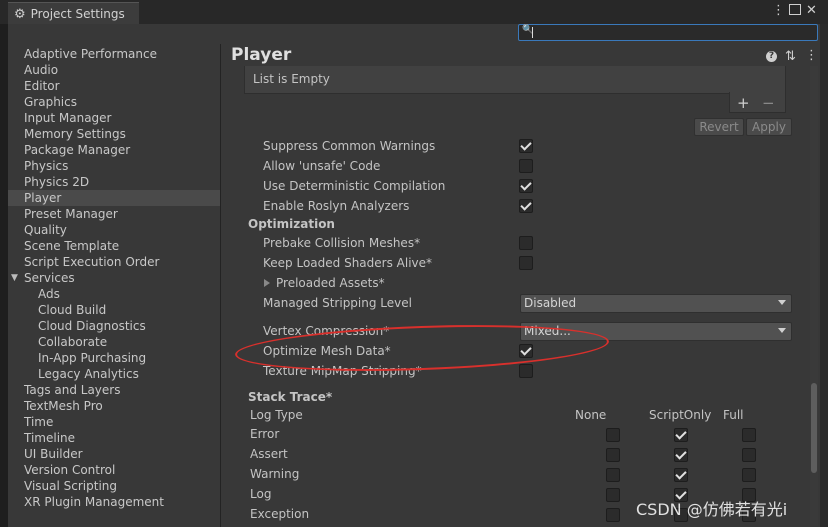 The image size is (828, 527). What do you see at coordinates (114, 406) in the screenshot?
I see `sidebar-item-textmesh-pro: TextMesh Pro` at bounding box center [114, 406].